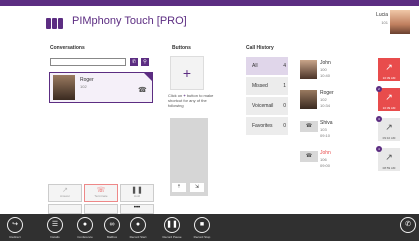 This screenshot has height=241, width=419. What do you see at coordinates (325, 165) in the screenshot?
I see `call-time: 09:00` at bounding box center [325, 165].